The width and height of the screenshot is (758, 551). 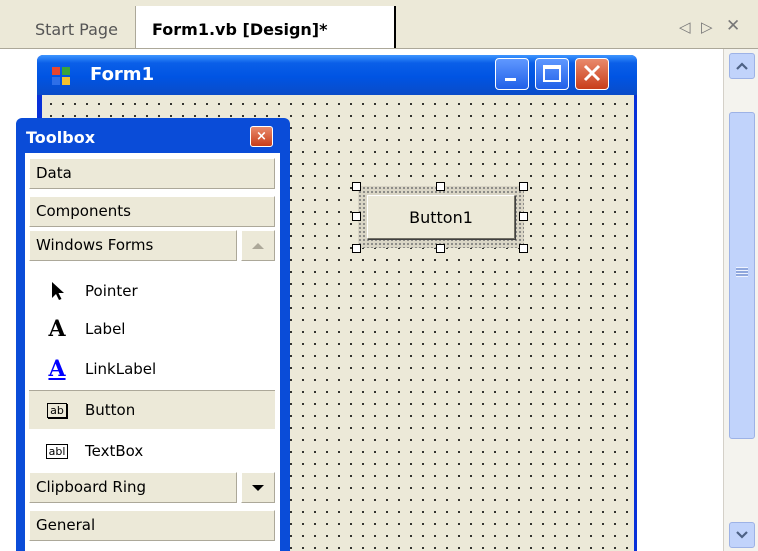 What do you see at coordinates (122, 74) in the screenshot?
I see `form-title: Form1` at bounding box center [122, 74].